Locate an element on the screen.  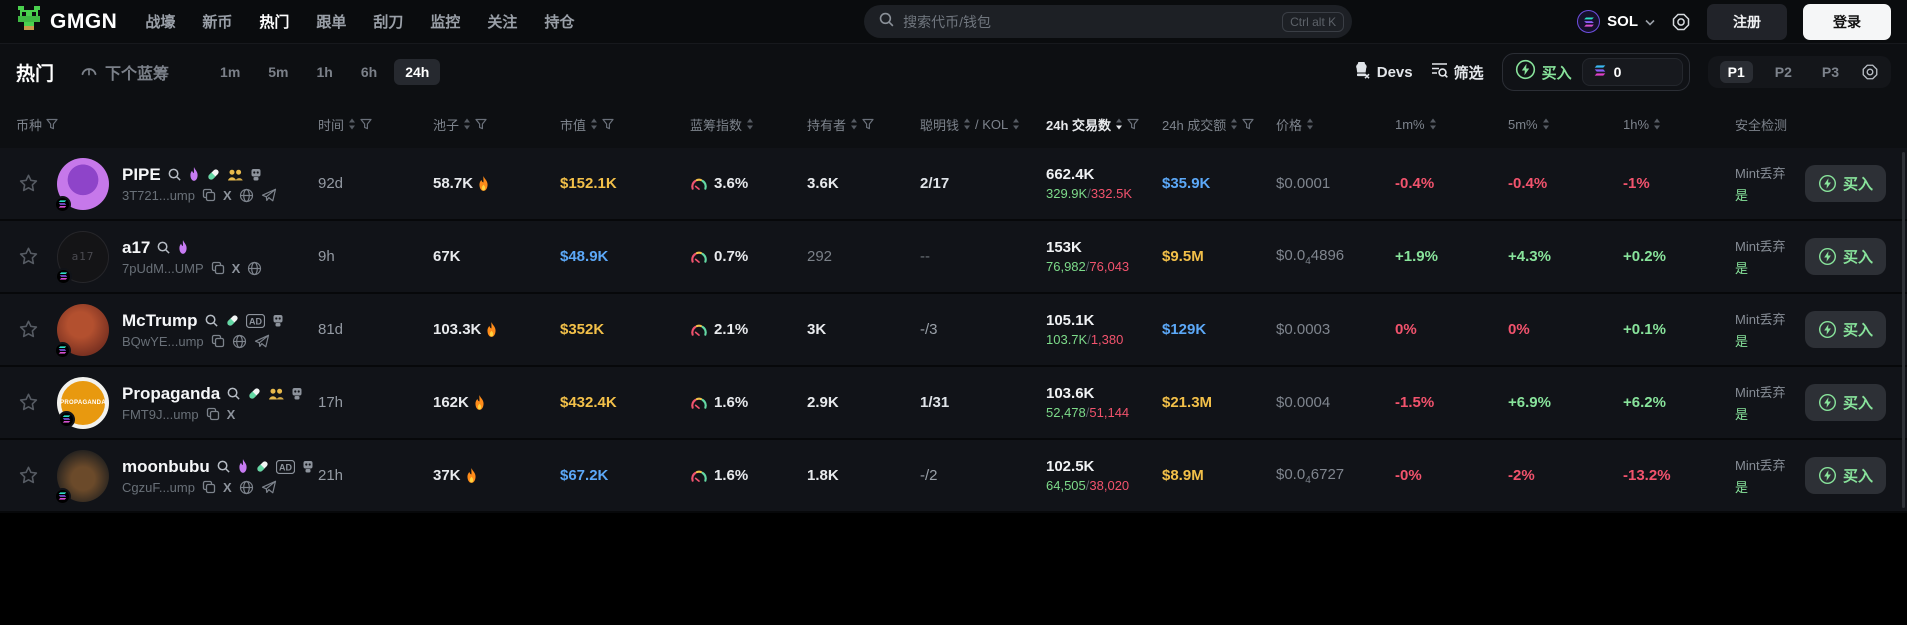
buy-amount-input: 0 is located at coordinates (1632, 72).